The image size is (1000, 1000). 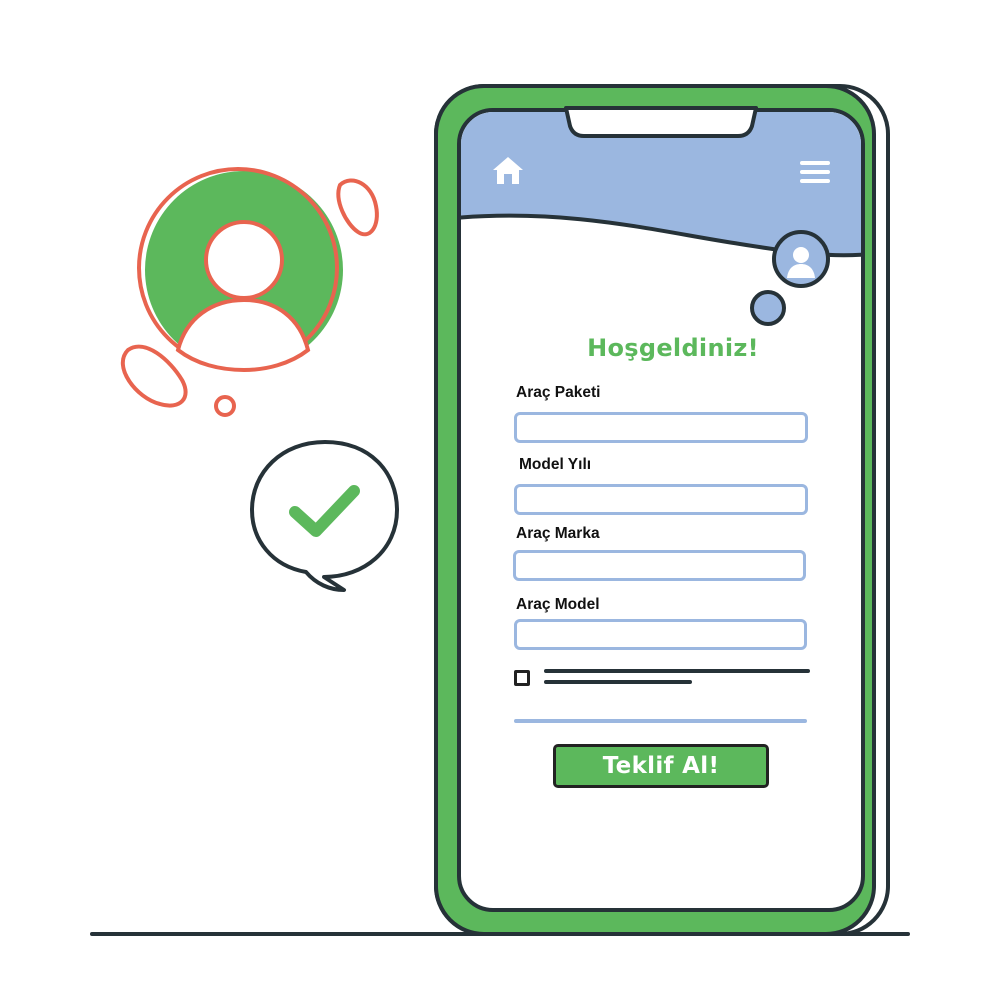 What do you see at coordinates (357, 207) in the screenshot?
I see `coral-blob-top` at bounding box center [357, 207].